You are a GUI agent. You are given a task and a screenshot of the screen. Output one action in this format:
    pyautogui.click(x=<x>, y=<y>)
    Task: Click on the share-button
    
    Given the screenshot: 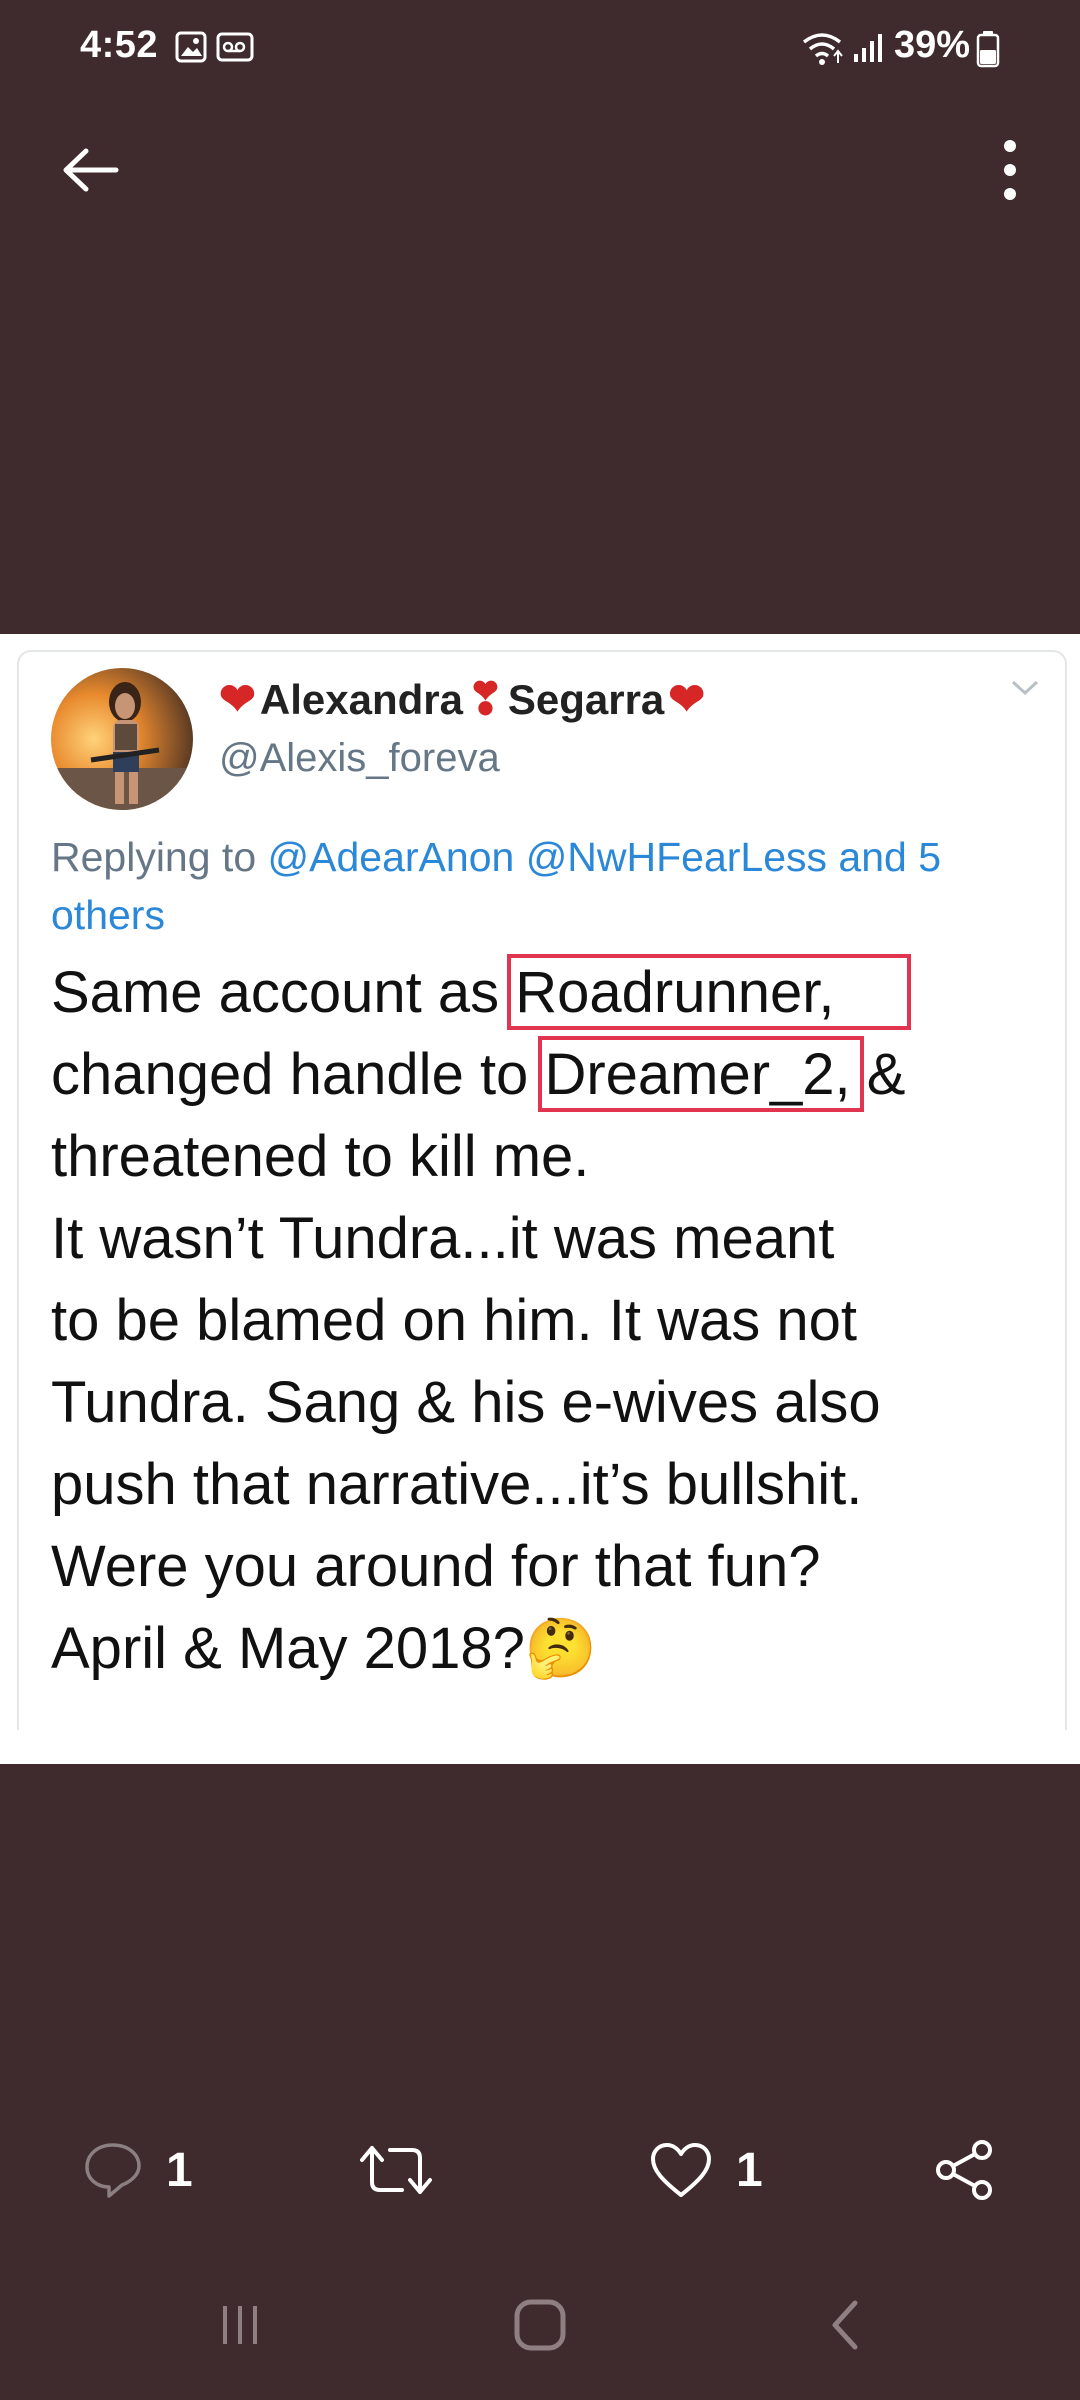 What is the action you would take?
    pyautogui.click(x=965, y=2170)
    